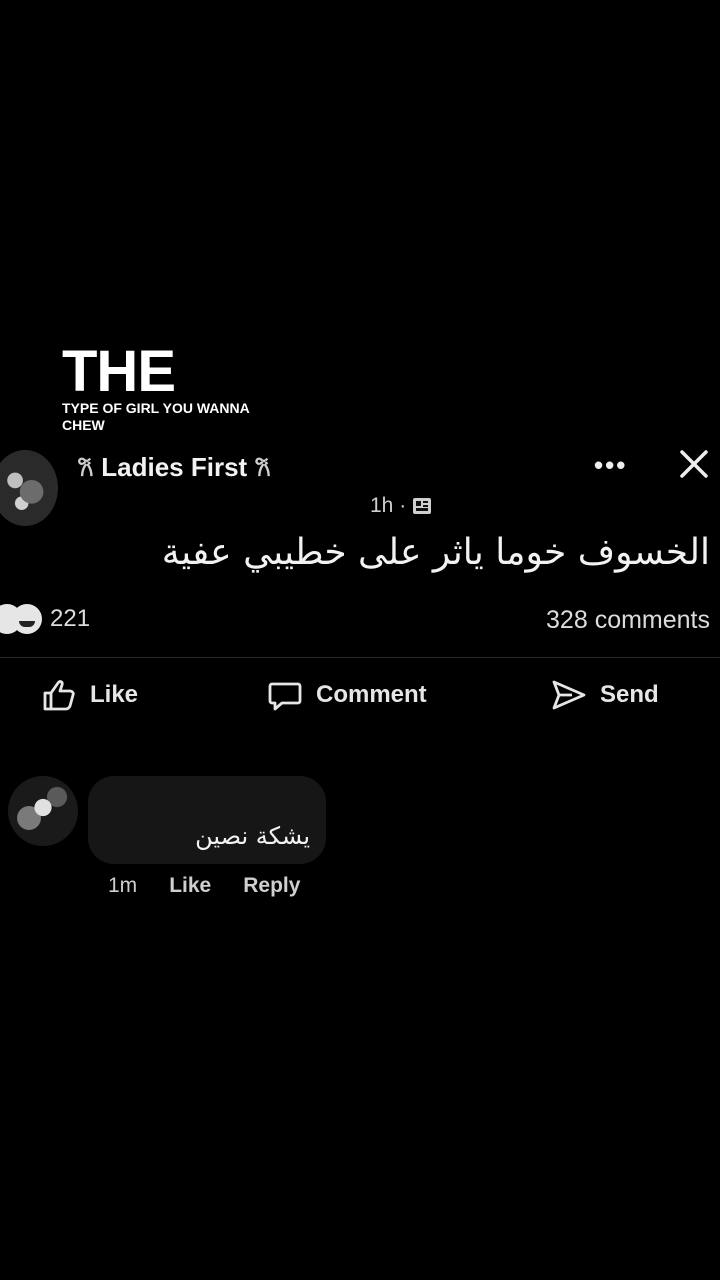 The width and height of the screenshot is (720, 1280). I want to click on audience-icon, so click(422, 506).